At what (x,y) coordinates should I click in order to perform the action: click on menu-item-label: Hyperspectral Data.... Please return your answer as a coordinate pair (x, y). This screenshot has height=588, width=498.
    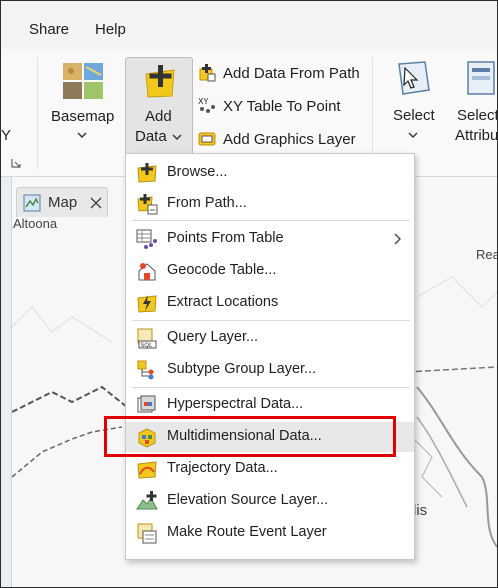
    Looking at the image, I should click on (235, 404).